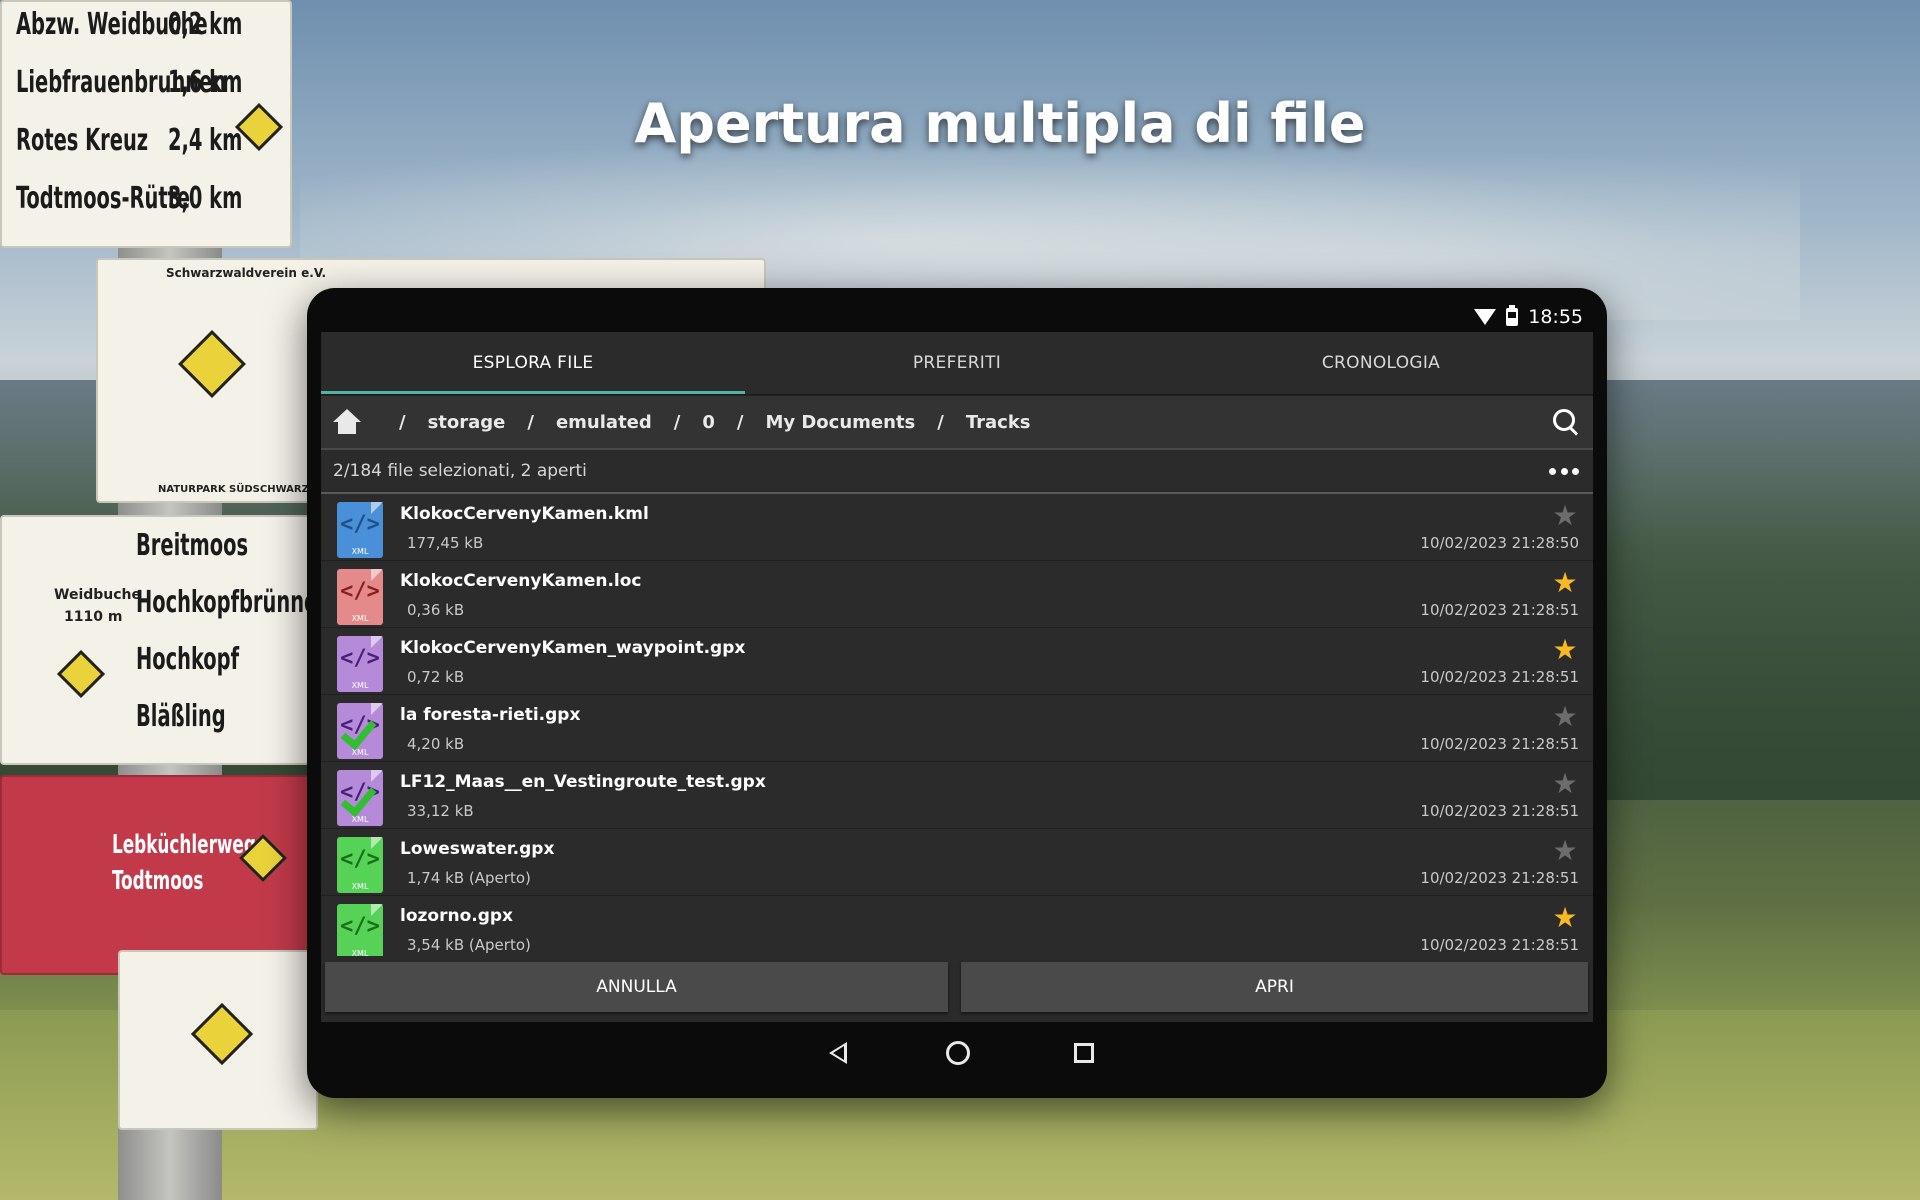 The image size is (1920, 1200). I want to click on file-size: 33,12 kB, so click(440, 811).